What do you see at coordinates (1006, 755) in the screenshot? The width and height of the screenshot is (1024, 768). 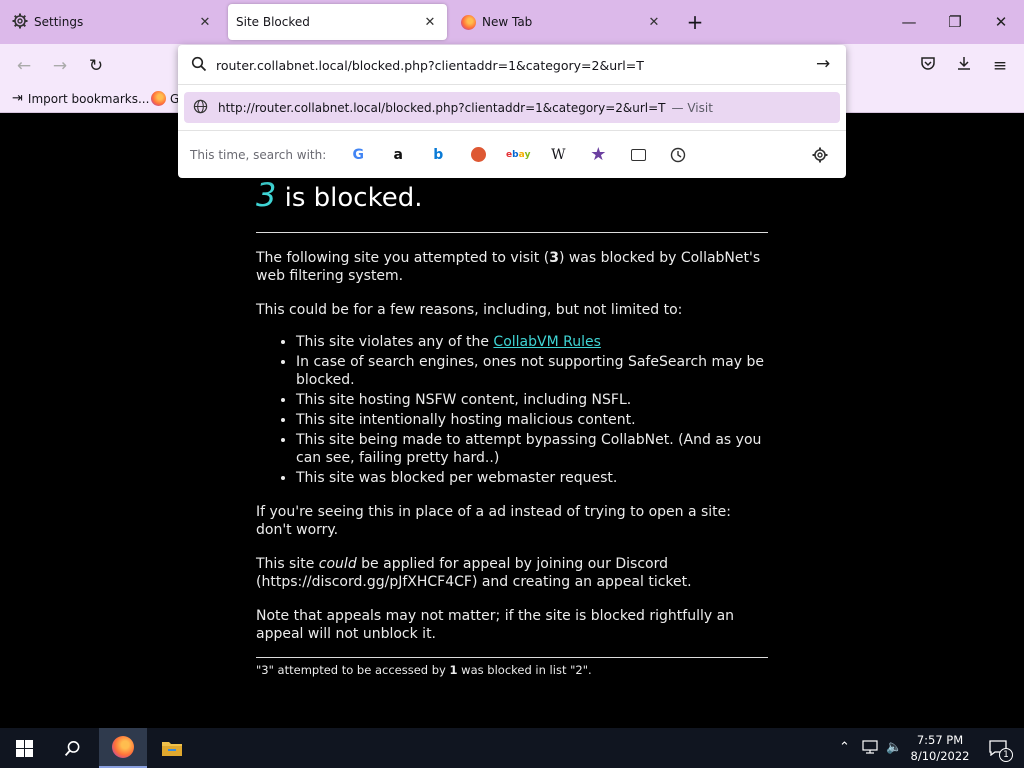 I see `notification-badge: 1` at bounding box center [1006, 755].